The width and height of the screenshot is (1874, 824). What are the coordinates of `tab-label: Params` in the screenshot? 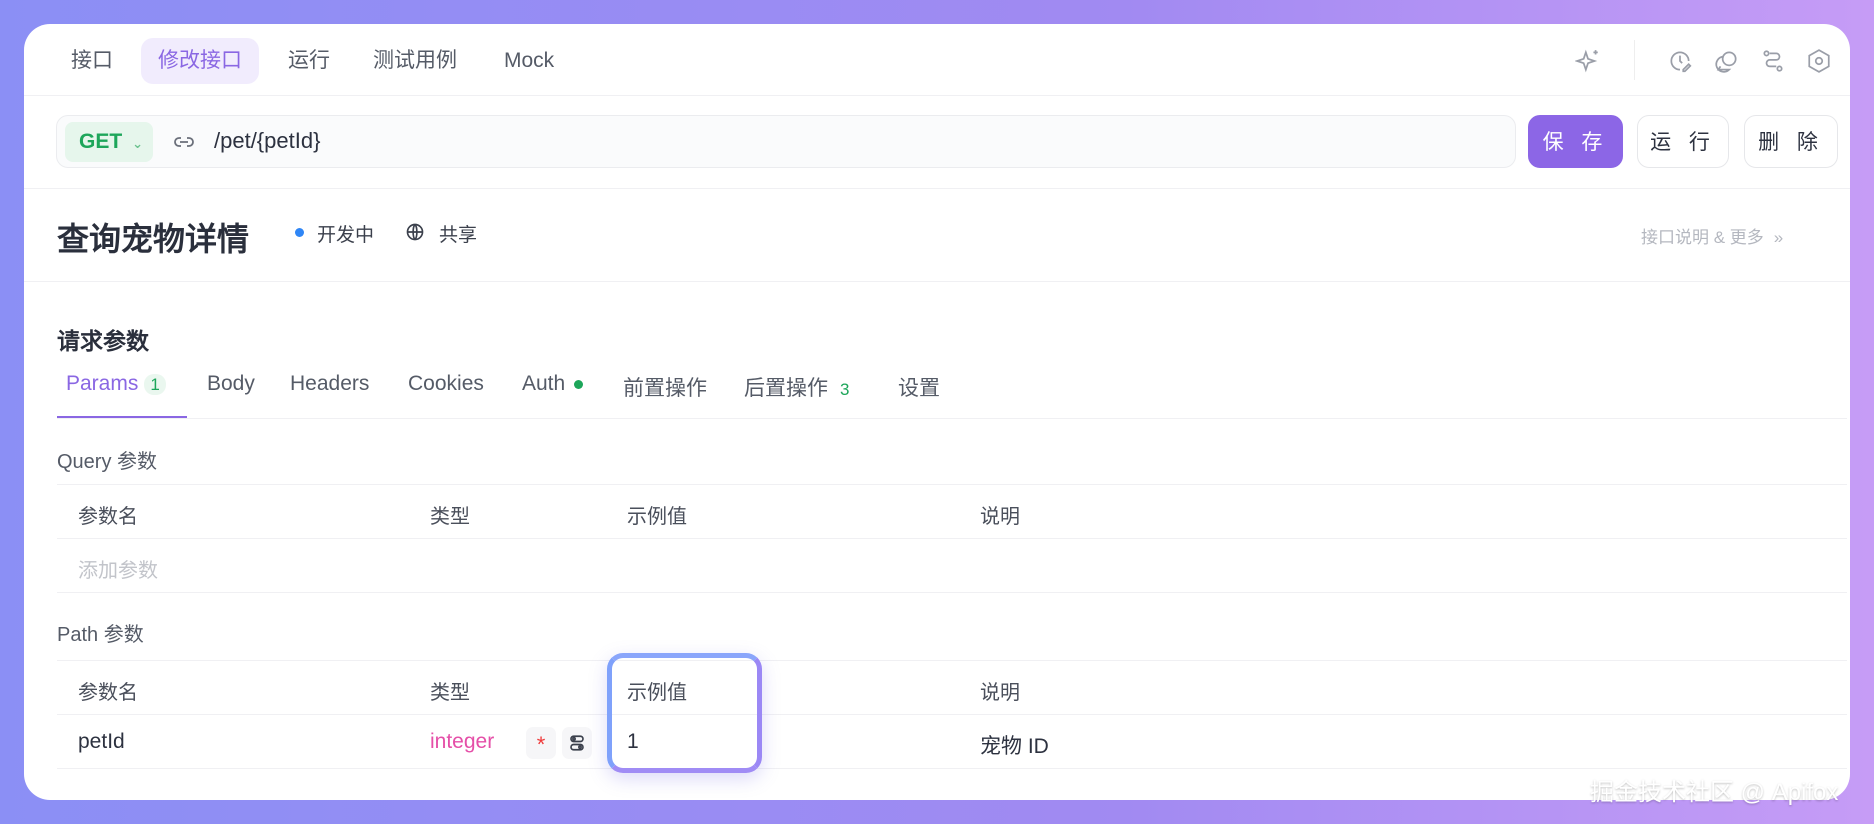 It's located at (102, 383).